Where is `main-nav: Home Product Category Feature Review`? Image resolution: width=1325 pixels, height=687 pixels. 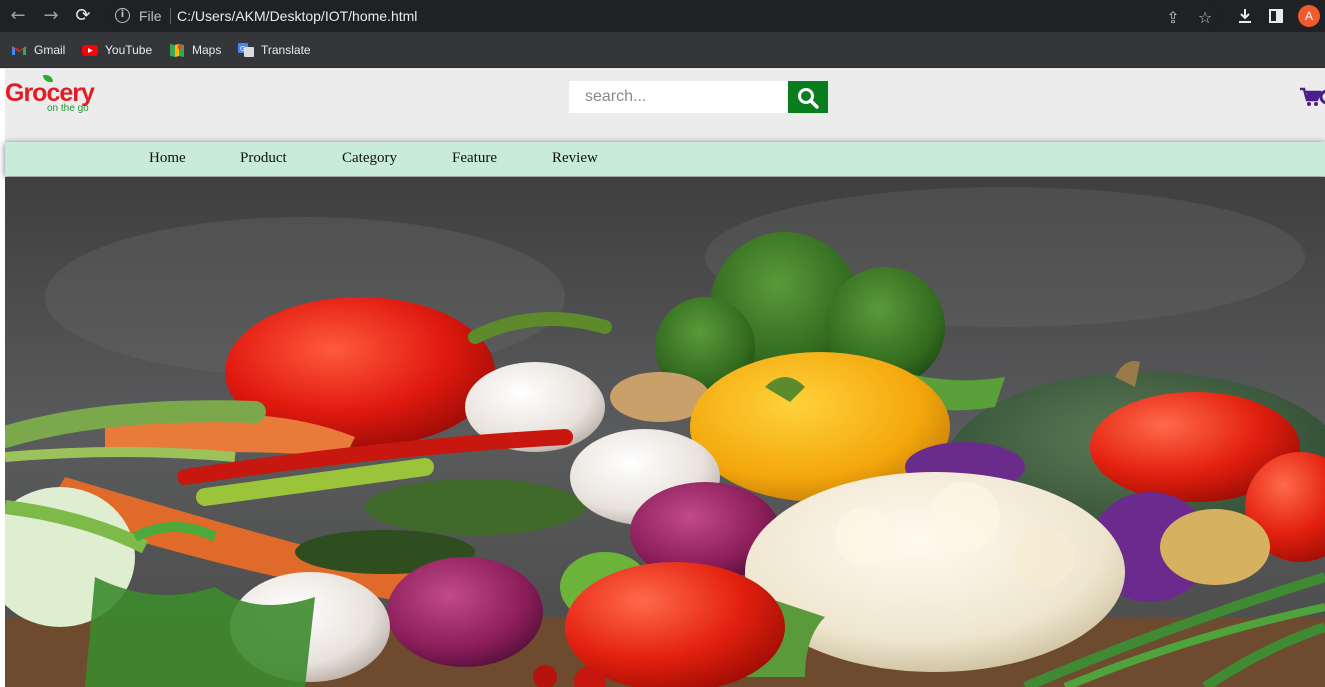 main-nav: Home Product Category Feature Review is located at coordinates (665, 159).